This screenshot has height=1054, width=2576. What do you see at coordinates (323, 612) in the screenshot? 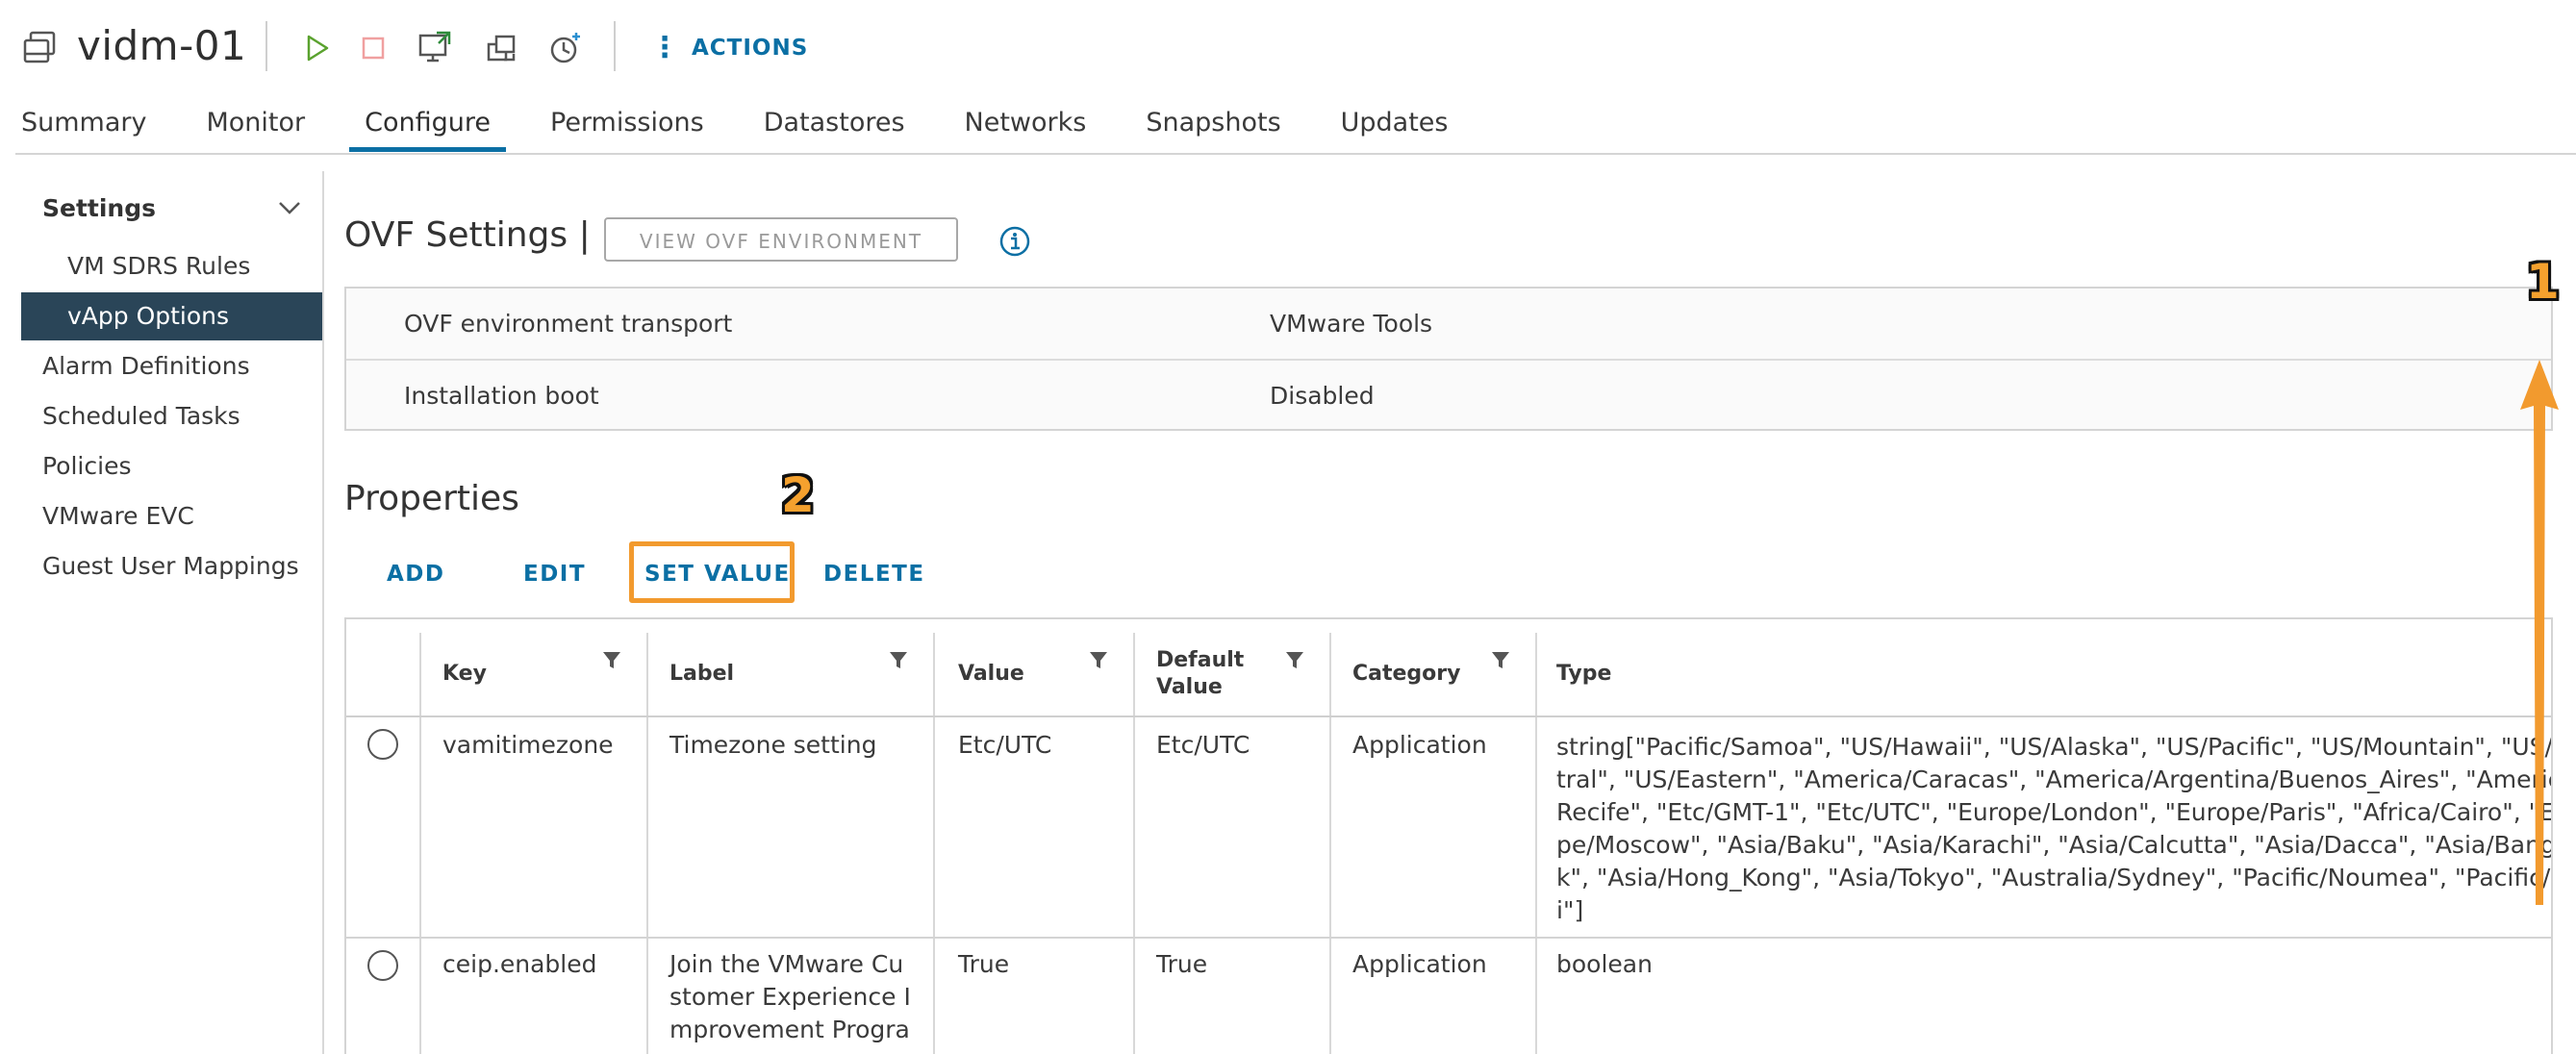
I see `sidebar-divider` at bounding box center [323, 612].